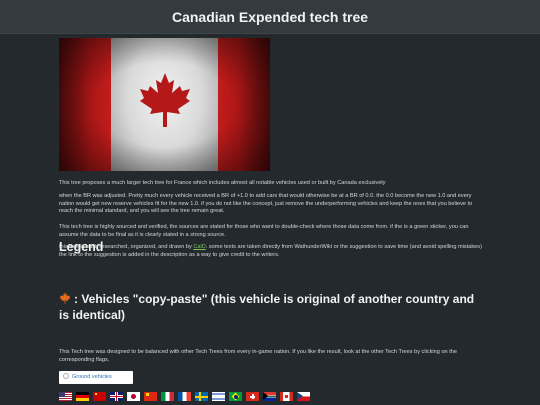 The height and width of the screenshot is (405, 540). What do you see at coordinates (116, 396) in the screenshot?
I see `uk-flag` at bounding box center [116, 396].